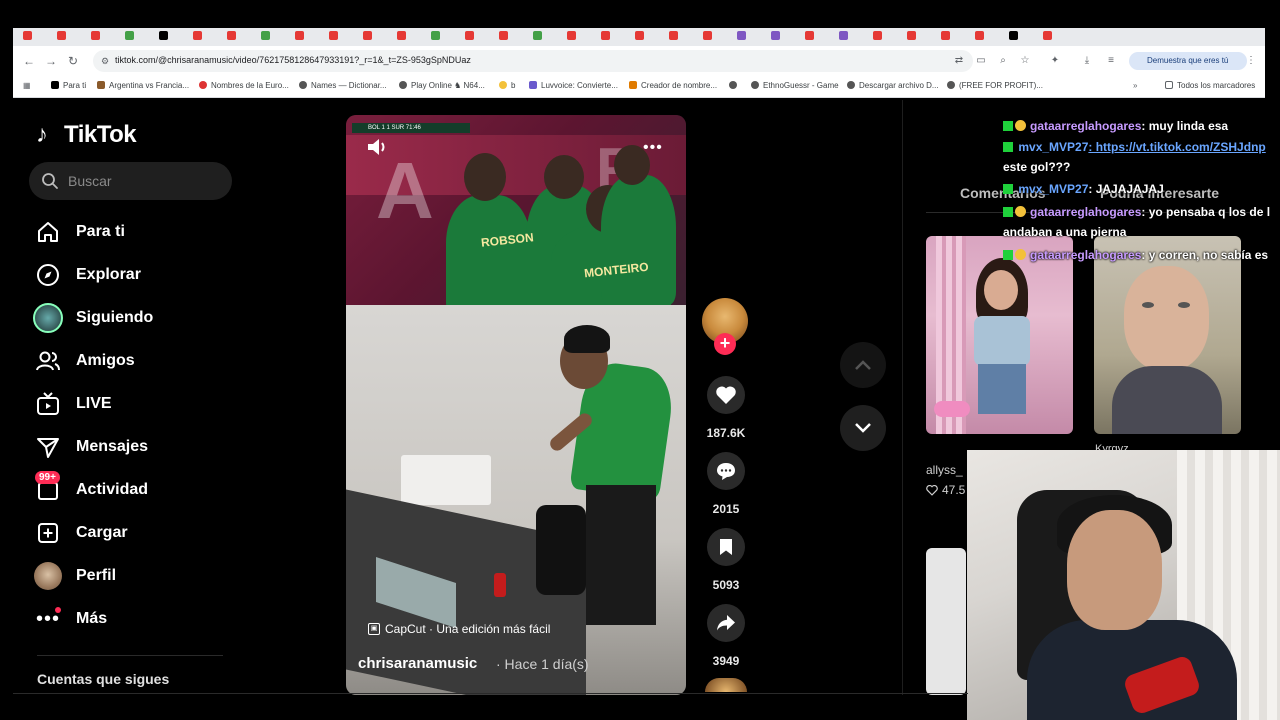 The height and width of the screenshot is (720, 1280). Describe the element at coordinates (981, 61) in the screenshot. I see `cast-icon: ▭` at that location.